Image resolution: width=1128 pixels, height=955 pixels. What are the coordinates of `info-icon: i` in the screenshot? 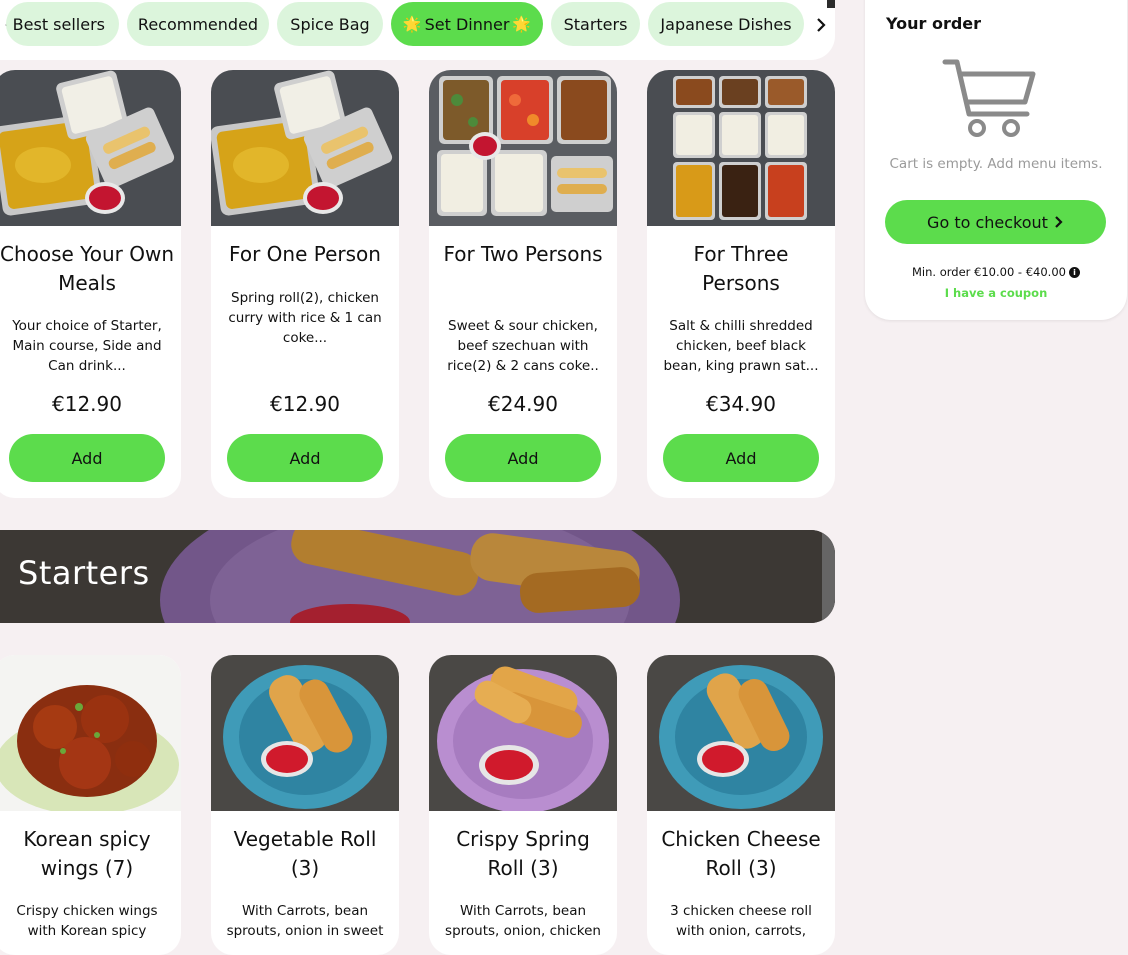 It's located at (1074, 272).